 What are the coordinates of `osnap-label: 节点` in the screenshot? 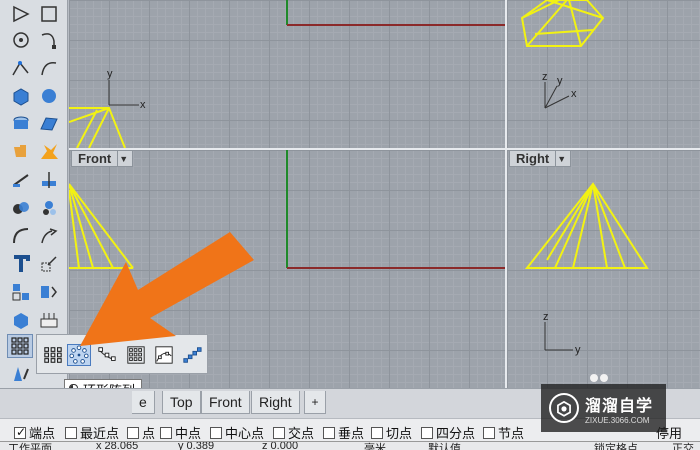 It's located at (511, 433).